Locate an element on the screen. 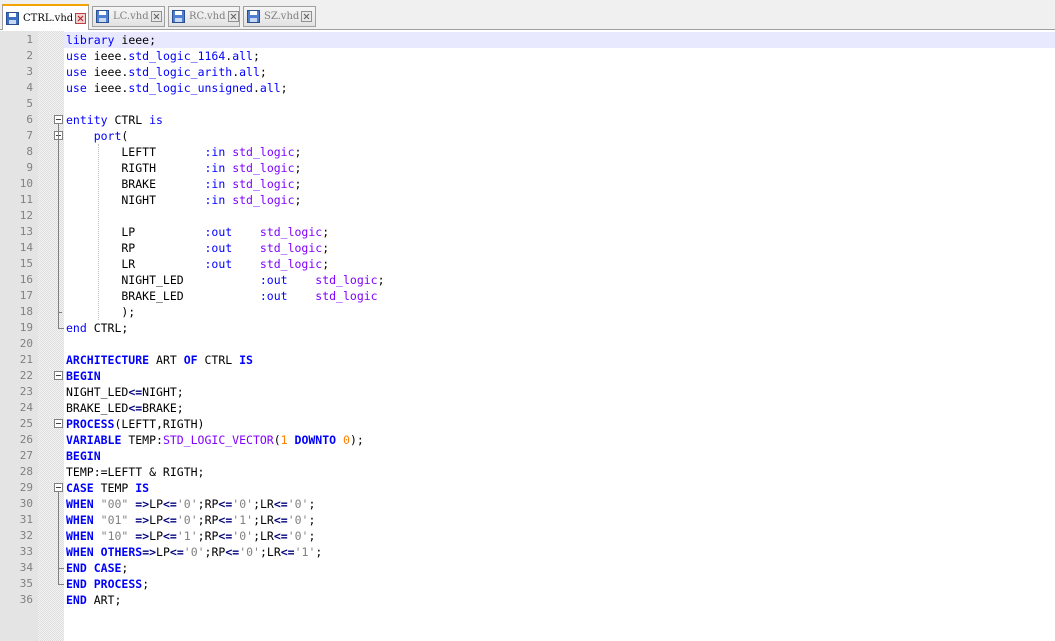 This screenshot has width=1055, height=641. code-line: 35 END PROCESS; is located at coordinates (527, 584).